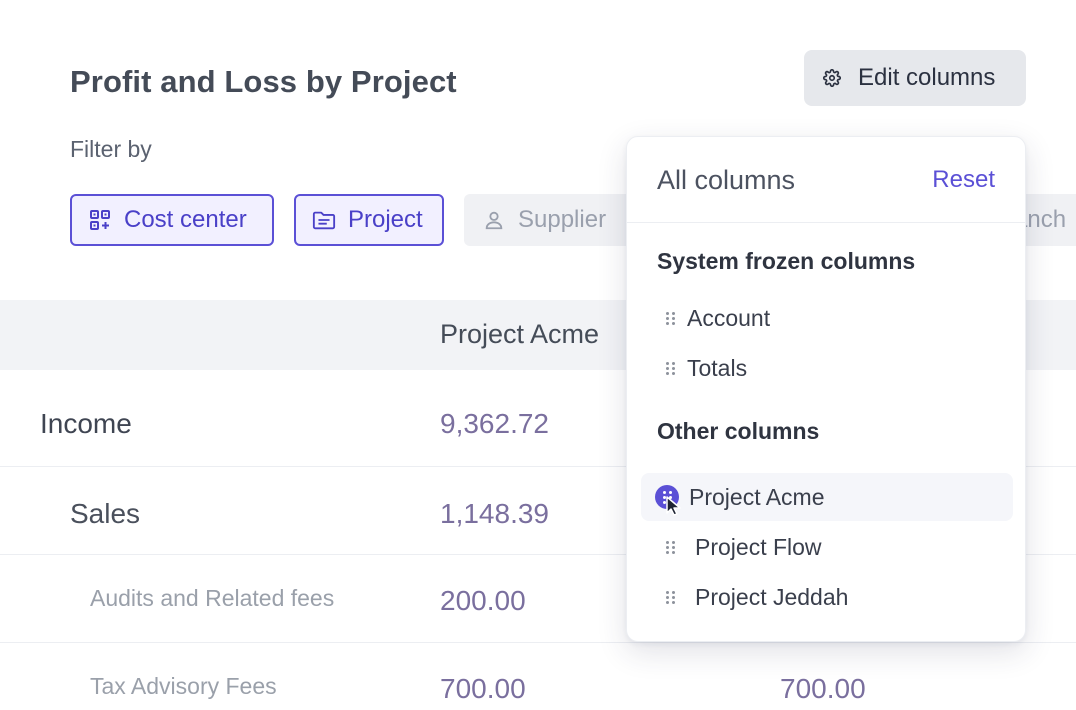 Image resolution: width=1076 pixels, height=710 pixels. What do you see at coordinates (494, 424) in the screenshot?
I see `row-value: 9,362.72` at bounding box center [494, 424].